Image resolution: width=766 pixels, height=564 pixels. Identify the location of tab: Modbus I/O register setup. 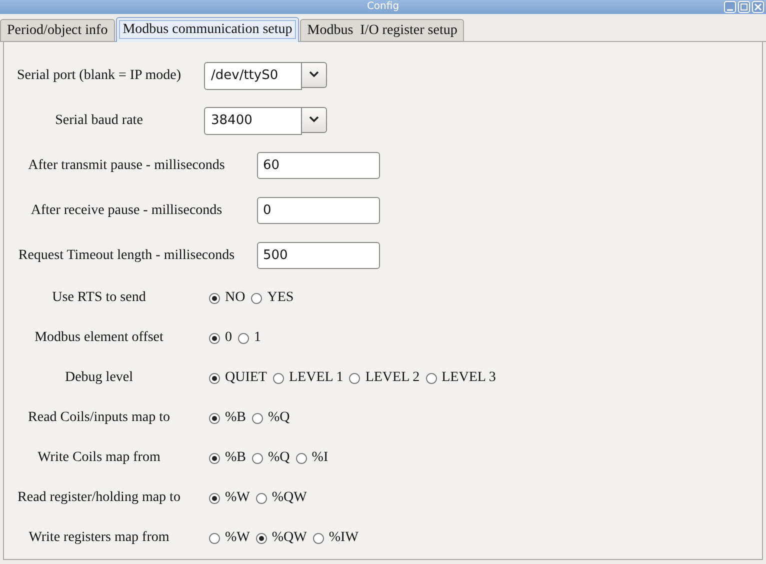
(382, 30).